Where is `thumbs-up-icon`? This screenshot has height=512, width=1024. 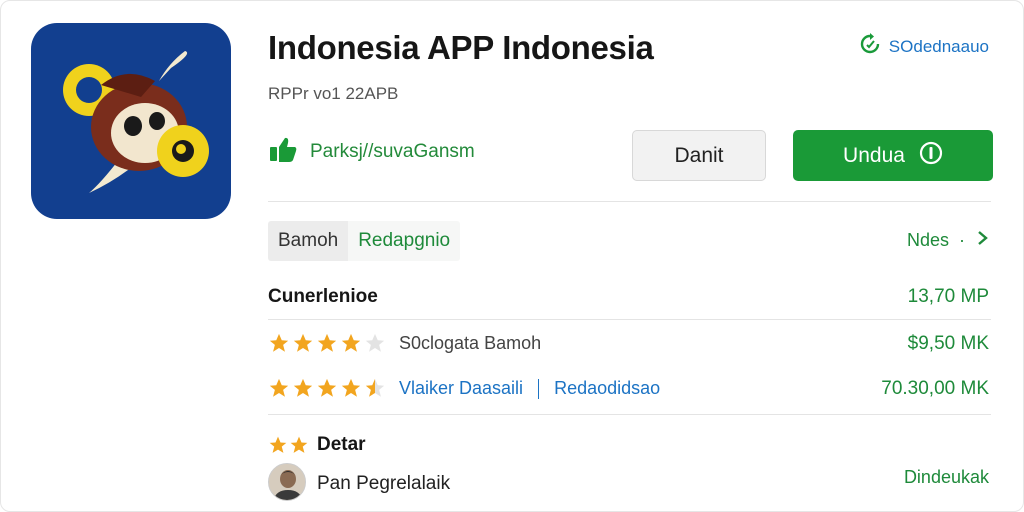
thumbs-up-icon is located at coordinates (283, 152).